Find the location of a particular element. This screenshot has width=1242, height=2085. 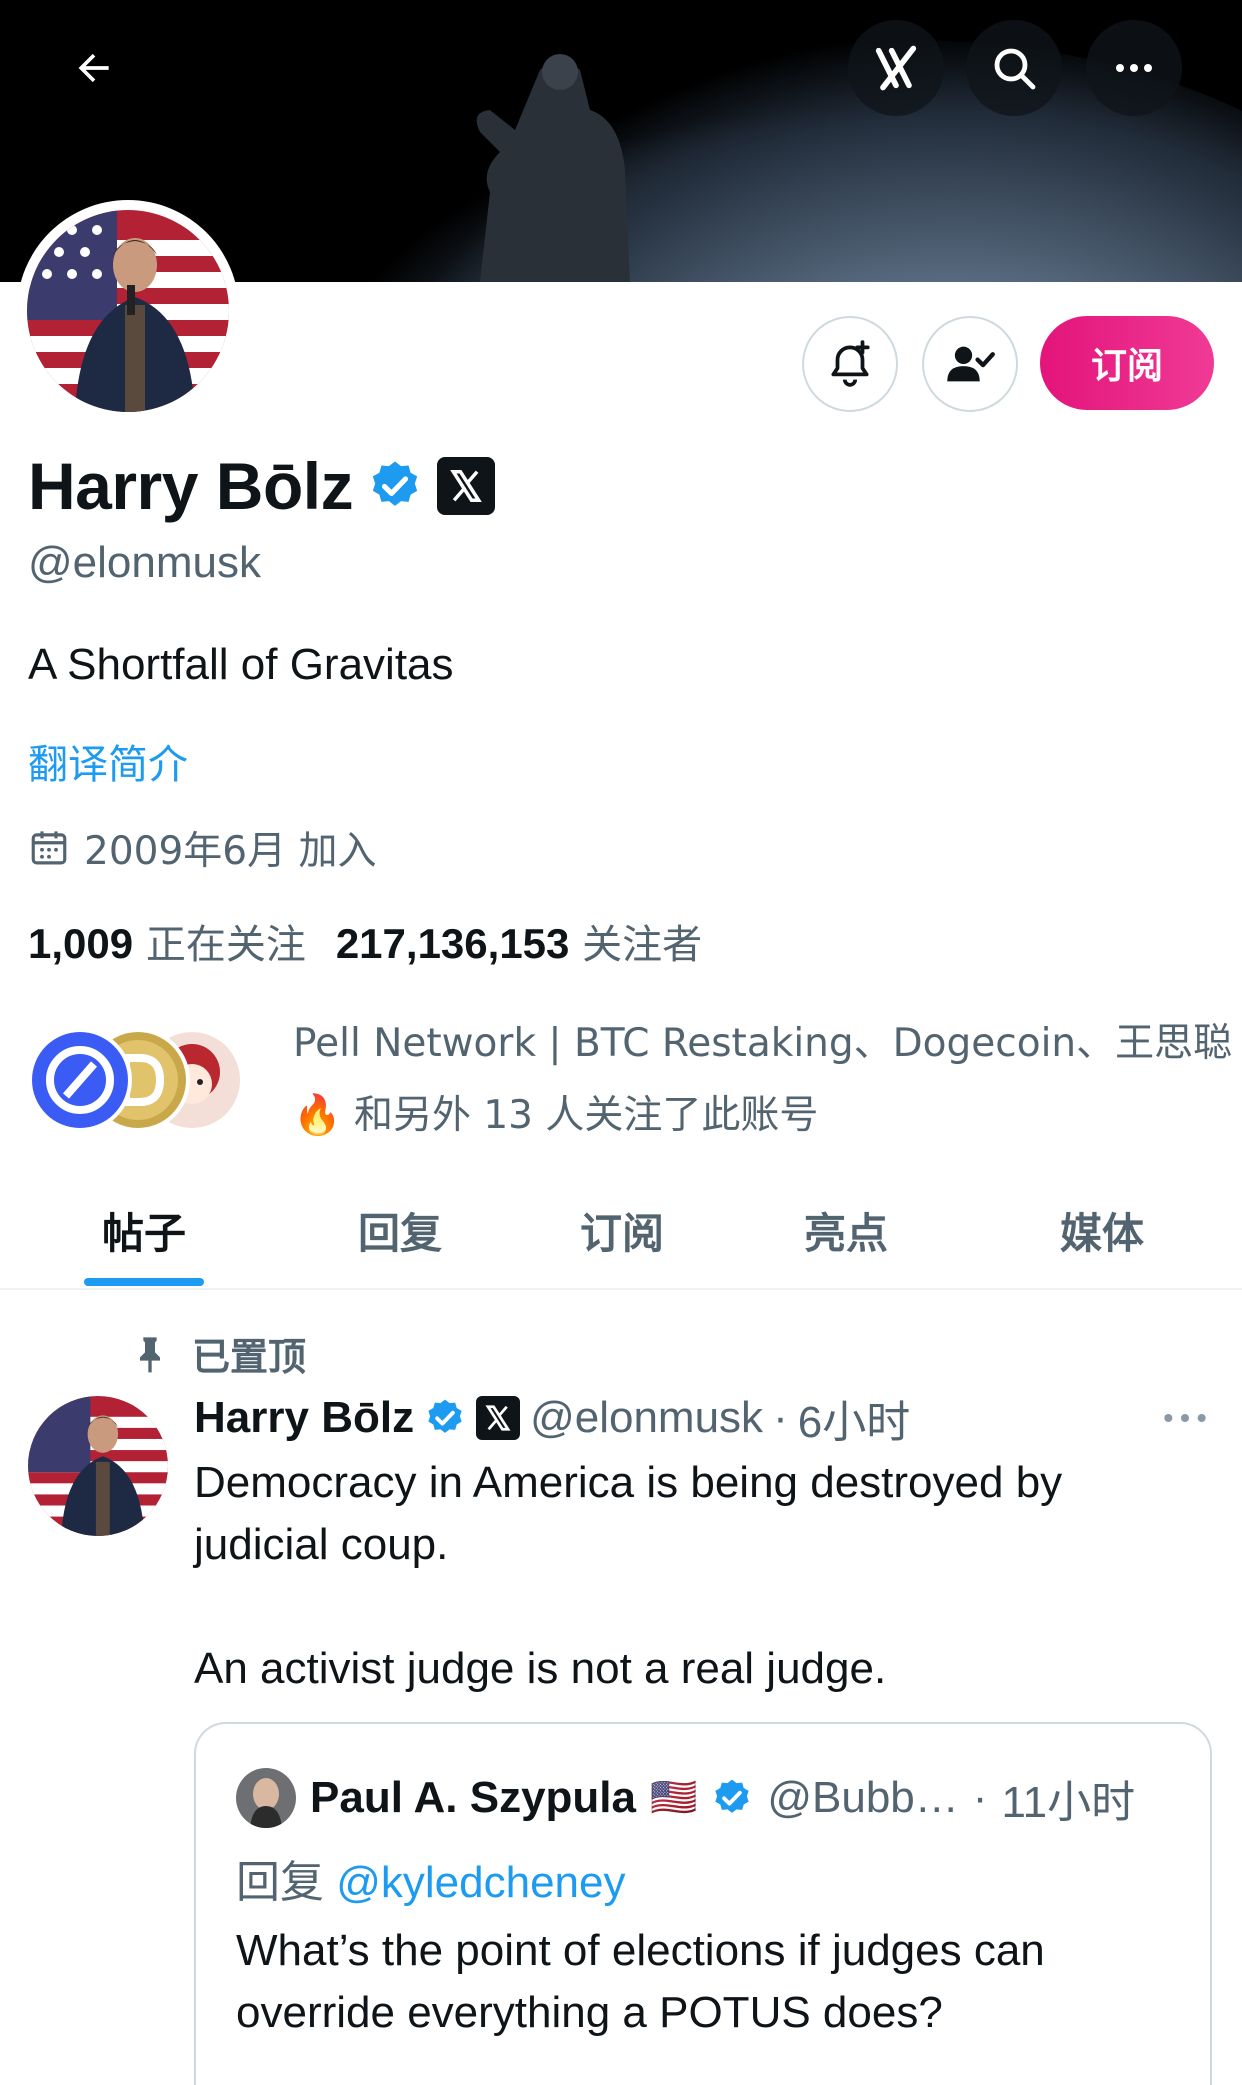

followers-stat: 217,136,153 关注者 is located at coordinates (519, 941).